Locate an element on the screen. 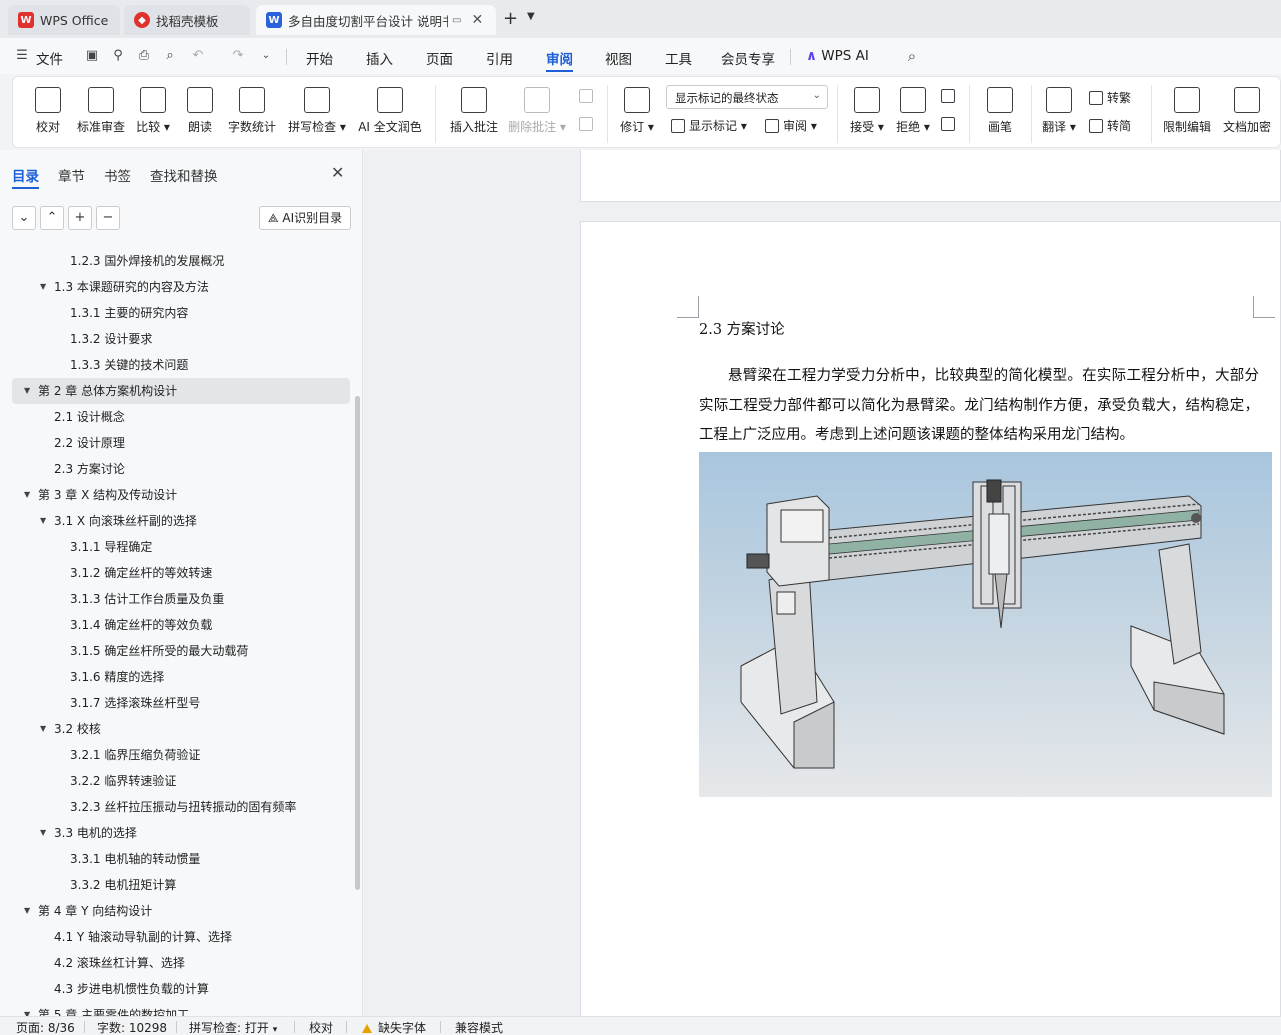 Image resolution: width=1281 pixels, height=1035 pixels. proofread-button: 校对 is located at coordinates (48, 111).